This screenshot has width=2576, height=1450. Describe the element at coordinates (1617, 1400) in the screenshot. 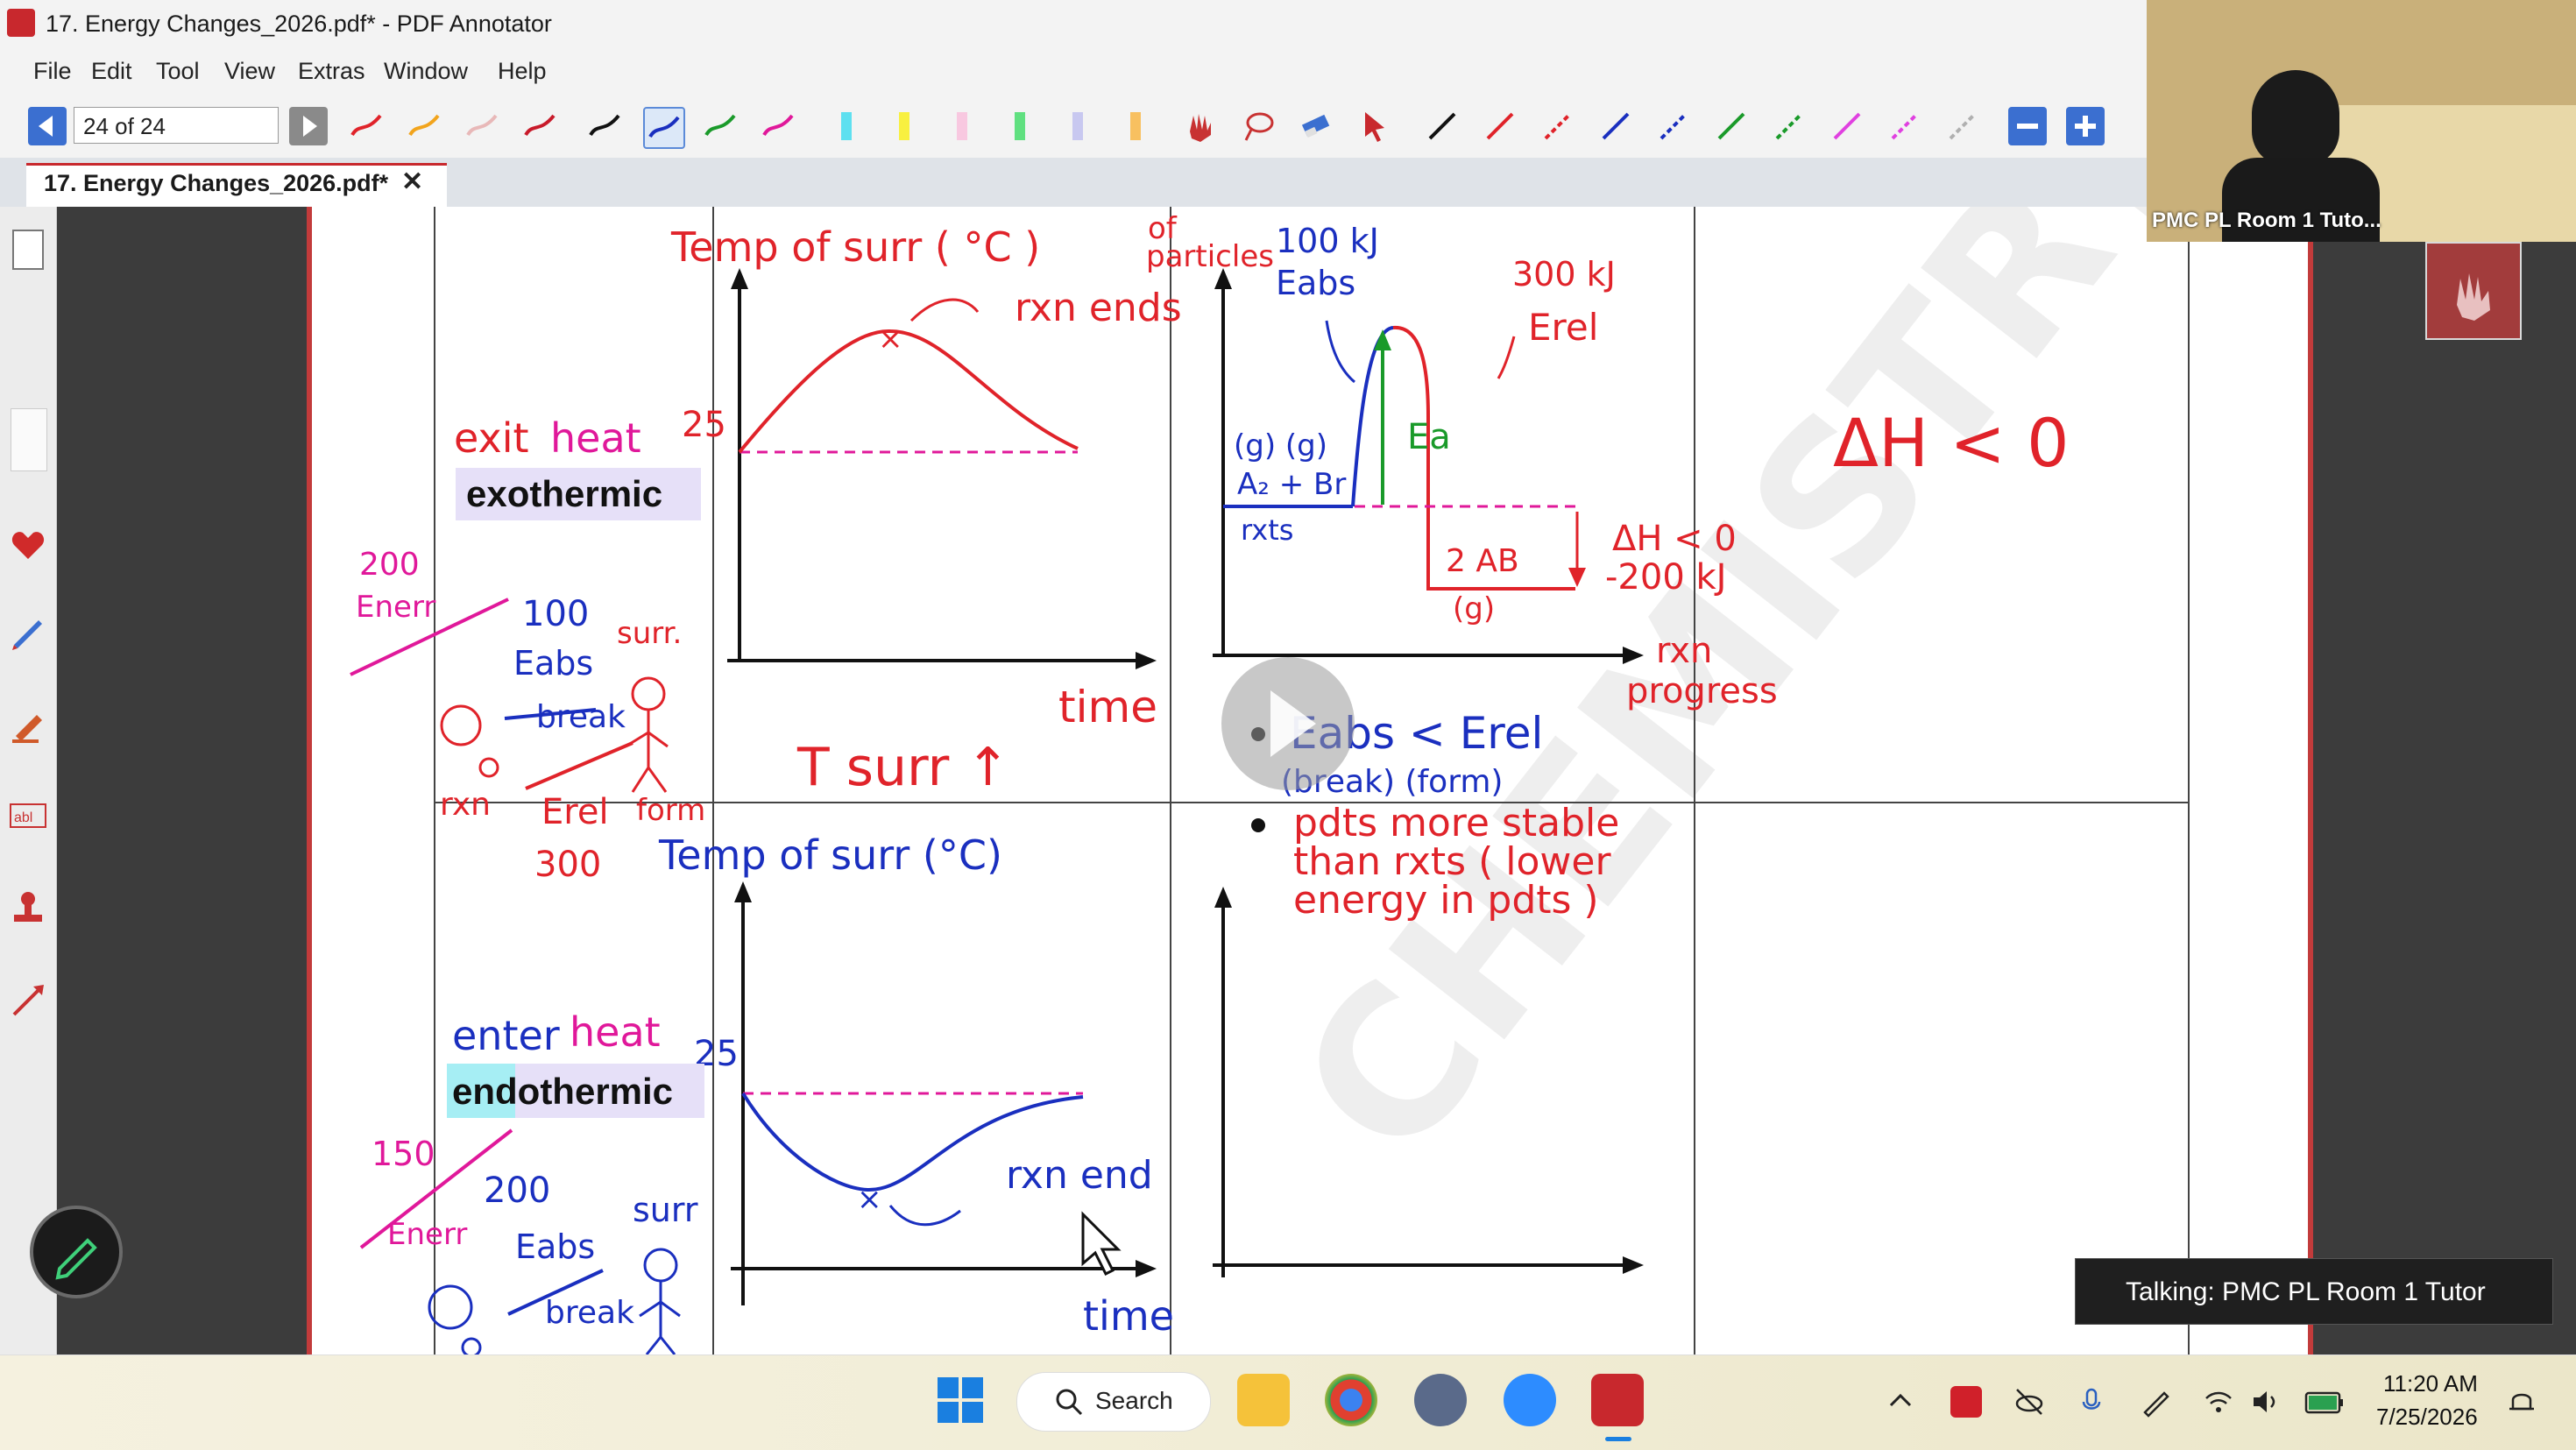

I see `pdf-annotator-taskbar-icon` at that location.